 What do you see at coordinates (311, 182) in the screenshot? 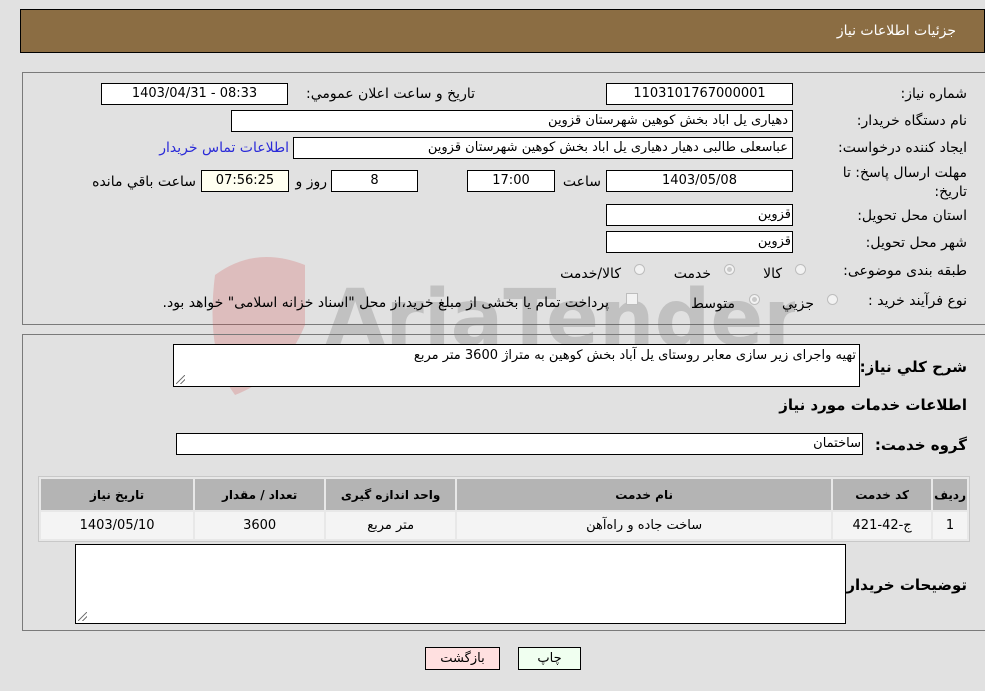
I see `remaining-days-label: روز و` at bounding box center [311, 182].